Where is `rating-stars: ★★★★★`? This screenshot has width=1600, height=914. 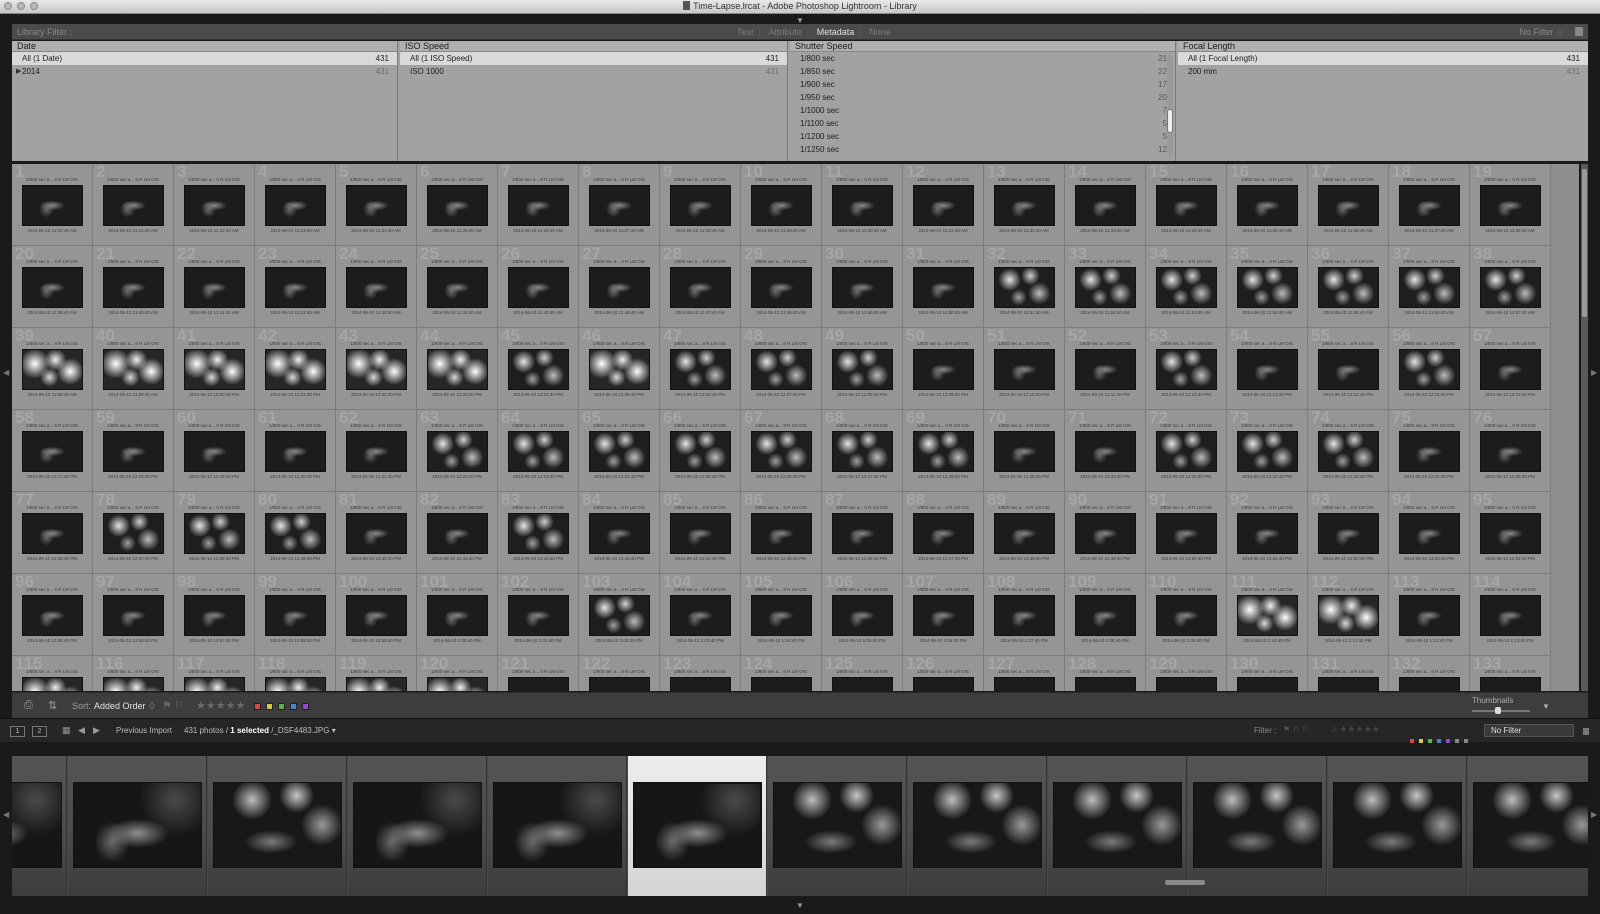 rating-stars: ★★★★★ is located at coordinates (220, 705).